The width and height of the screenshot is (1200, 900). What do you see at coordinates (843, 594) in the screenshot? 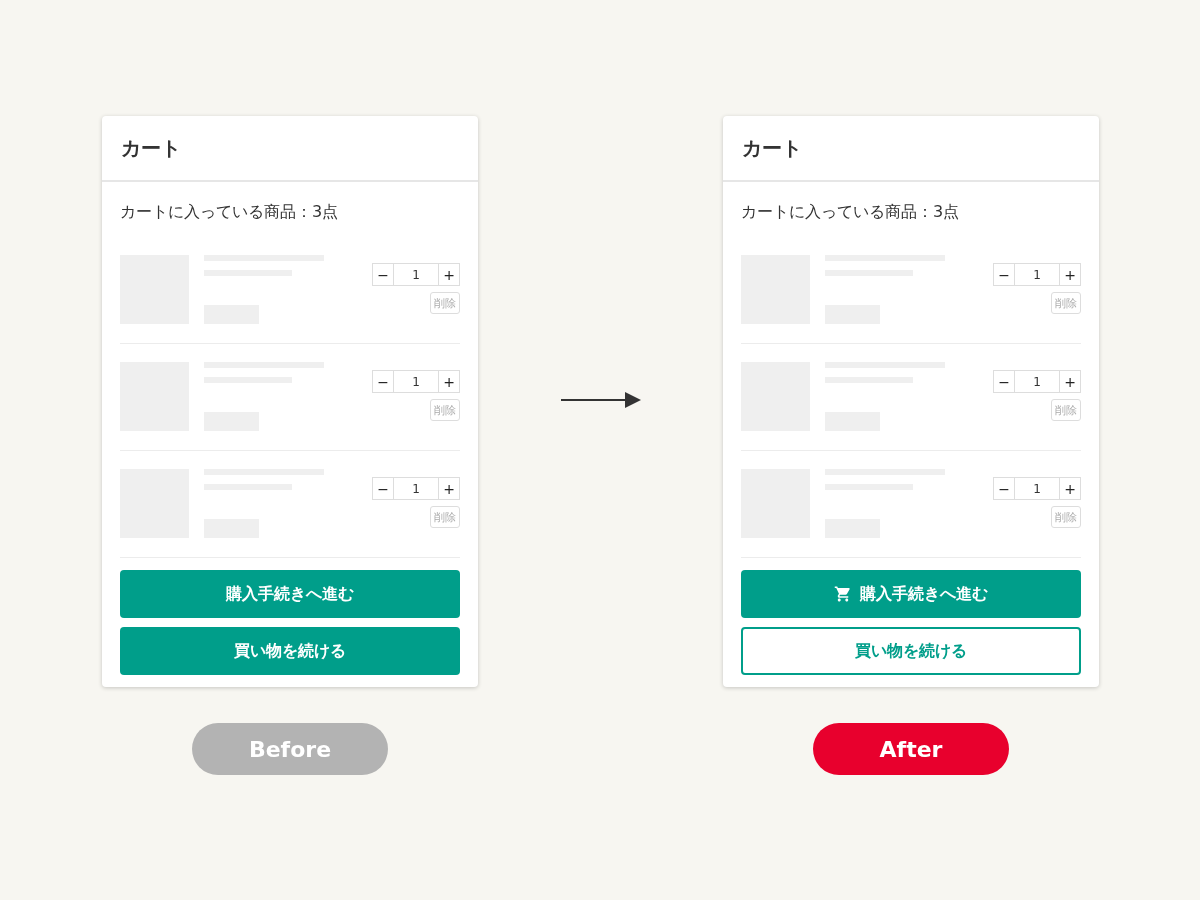
I see `cart-icon` at bounding box center [843, 594].